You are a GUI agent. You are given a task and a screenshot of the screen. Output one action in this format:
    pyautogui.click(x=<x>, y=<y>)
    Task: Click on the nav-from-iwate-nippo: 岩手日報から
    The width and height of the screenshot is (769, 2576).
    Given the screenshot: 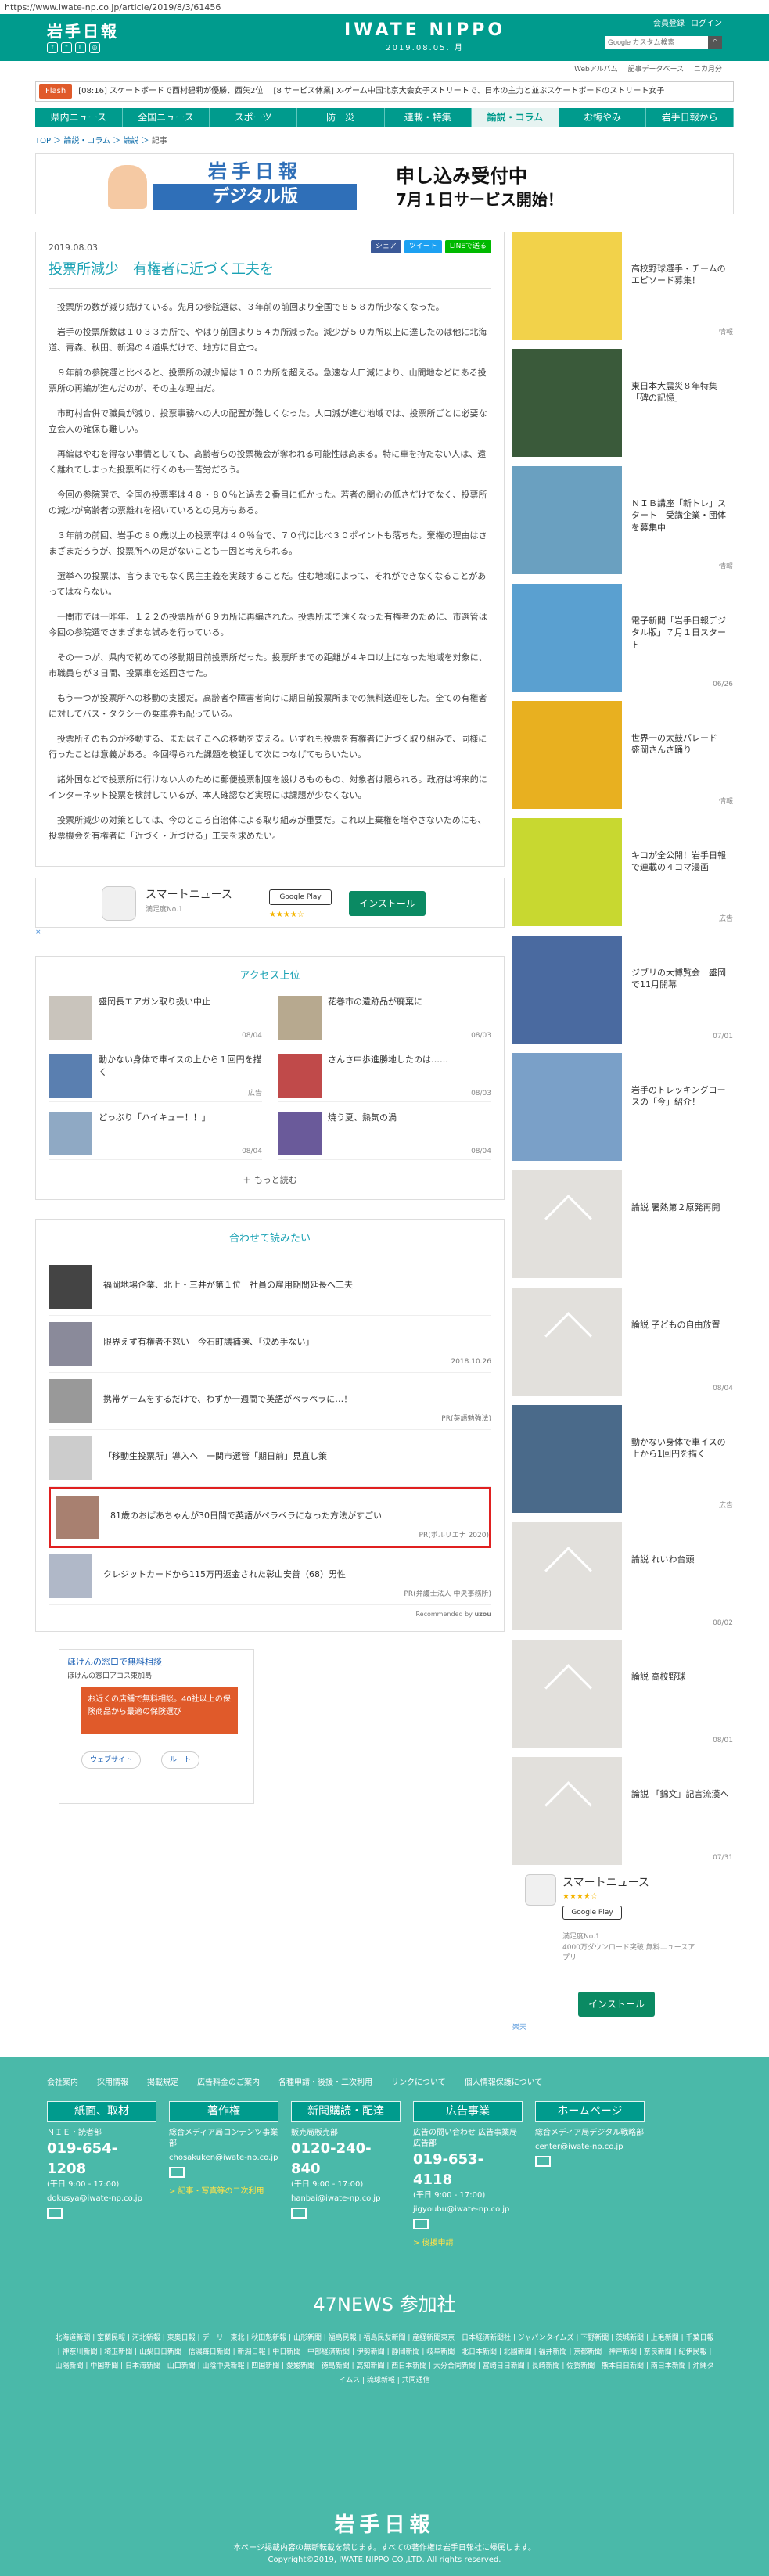 What is the action you would take?
    pyautogui.click(x=690, y=117)
    